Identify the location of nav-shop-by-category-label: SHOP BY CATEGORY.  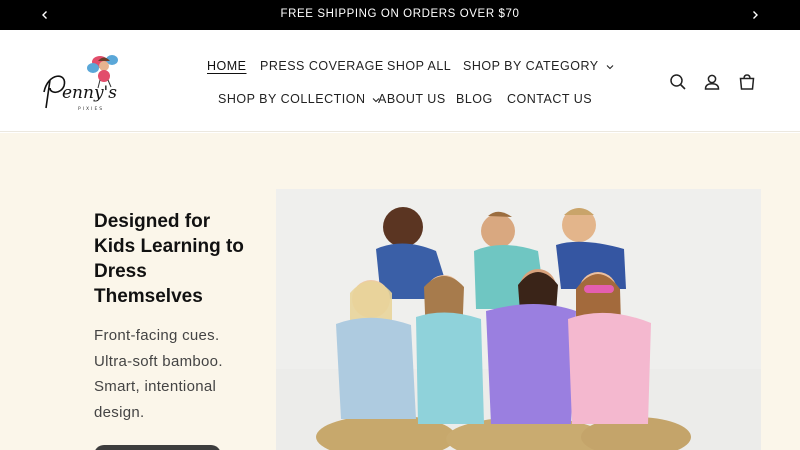
(531, 66).